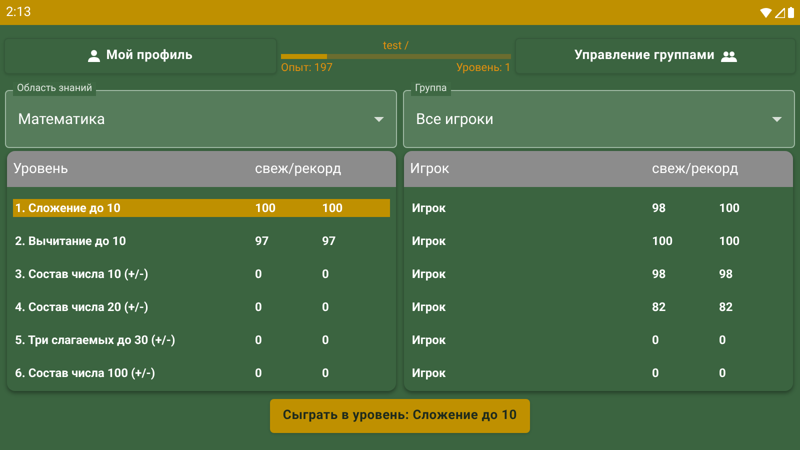 This screenshot has height=450, width=800. I want to click on table-cell-text: 6. Состав числа 100 (+/-), so click(85, 373).